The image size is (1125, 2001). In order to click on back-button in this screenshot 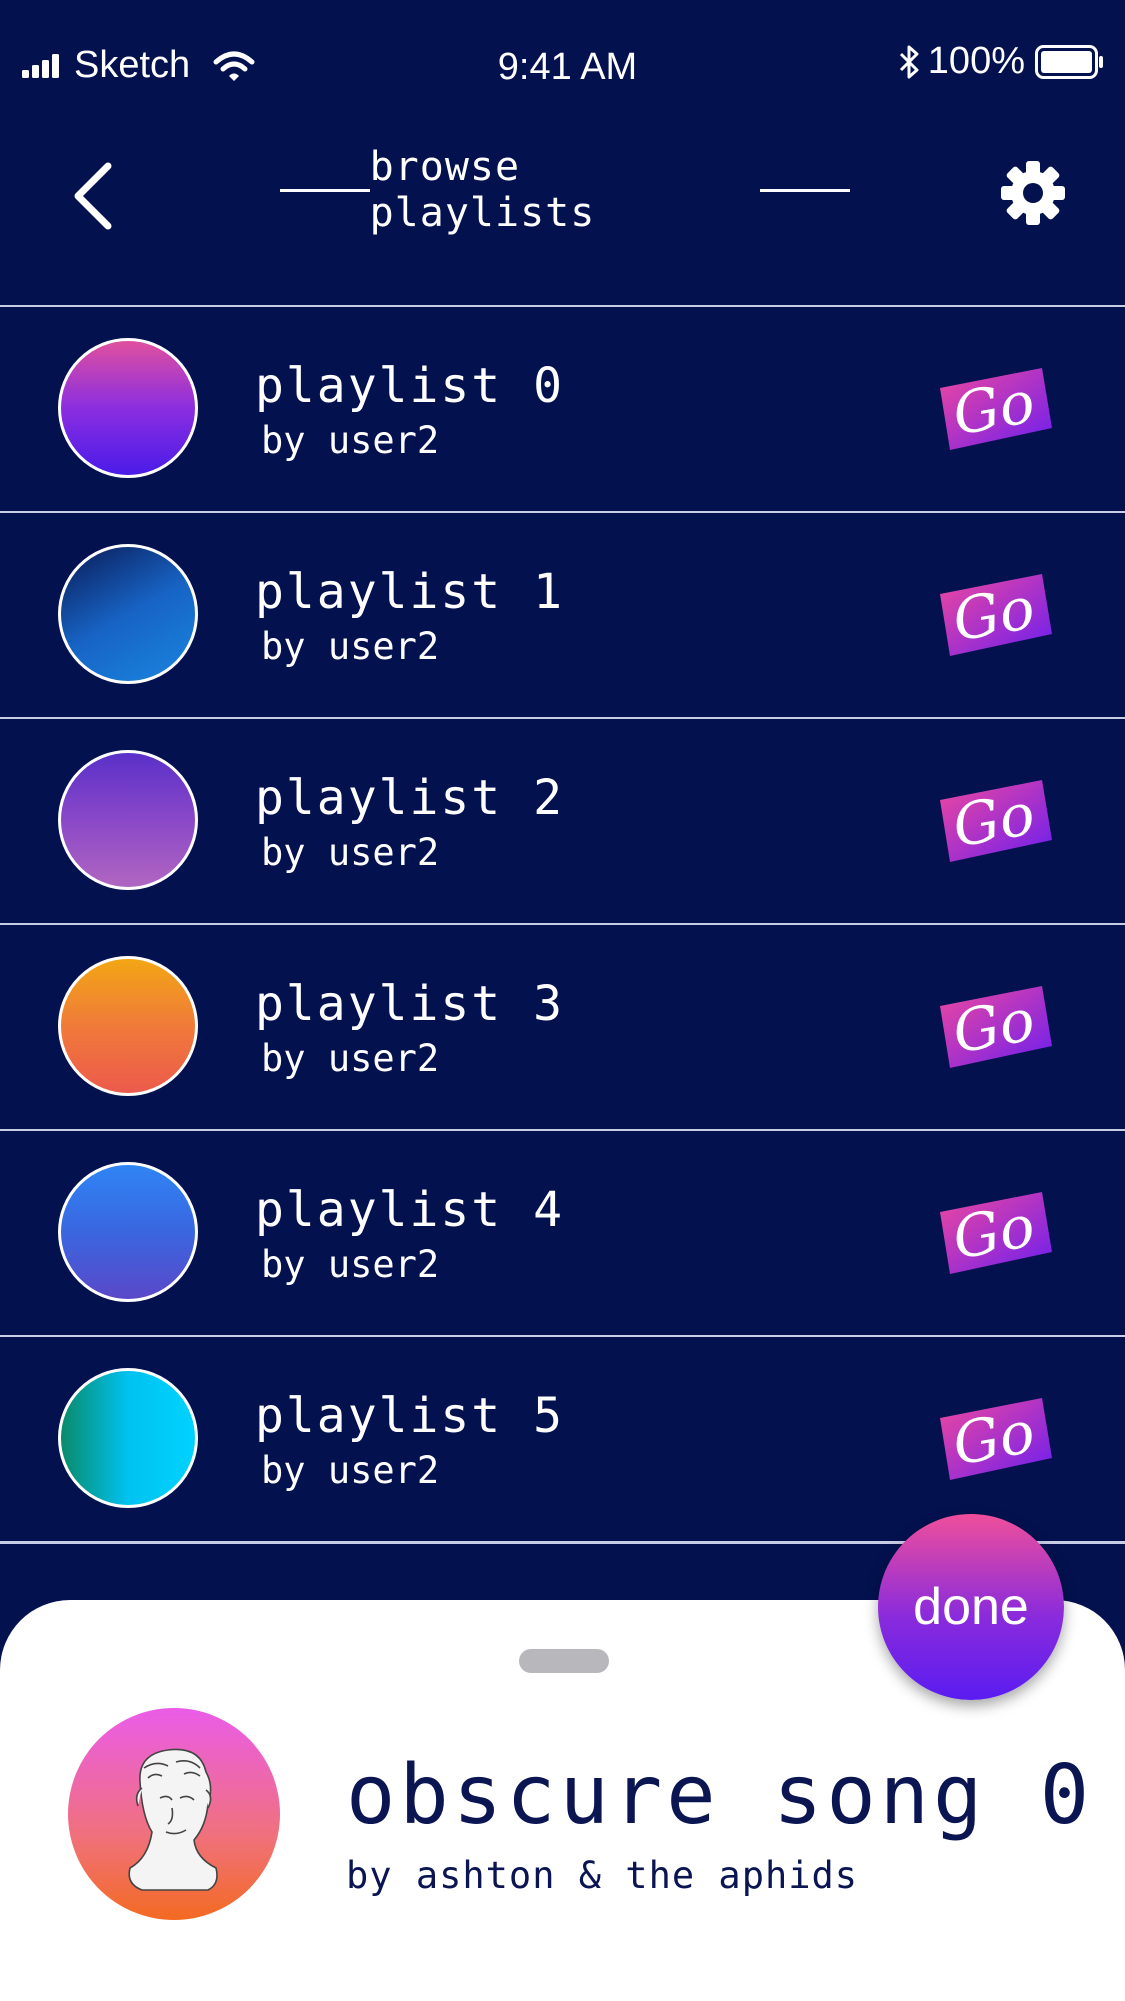, I will do `click(98, 198)`.